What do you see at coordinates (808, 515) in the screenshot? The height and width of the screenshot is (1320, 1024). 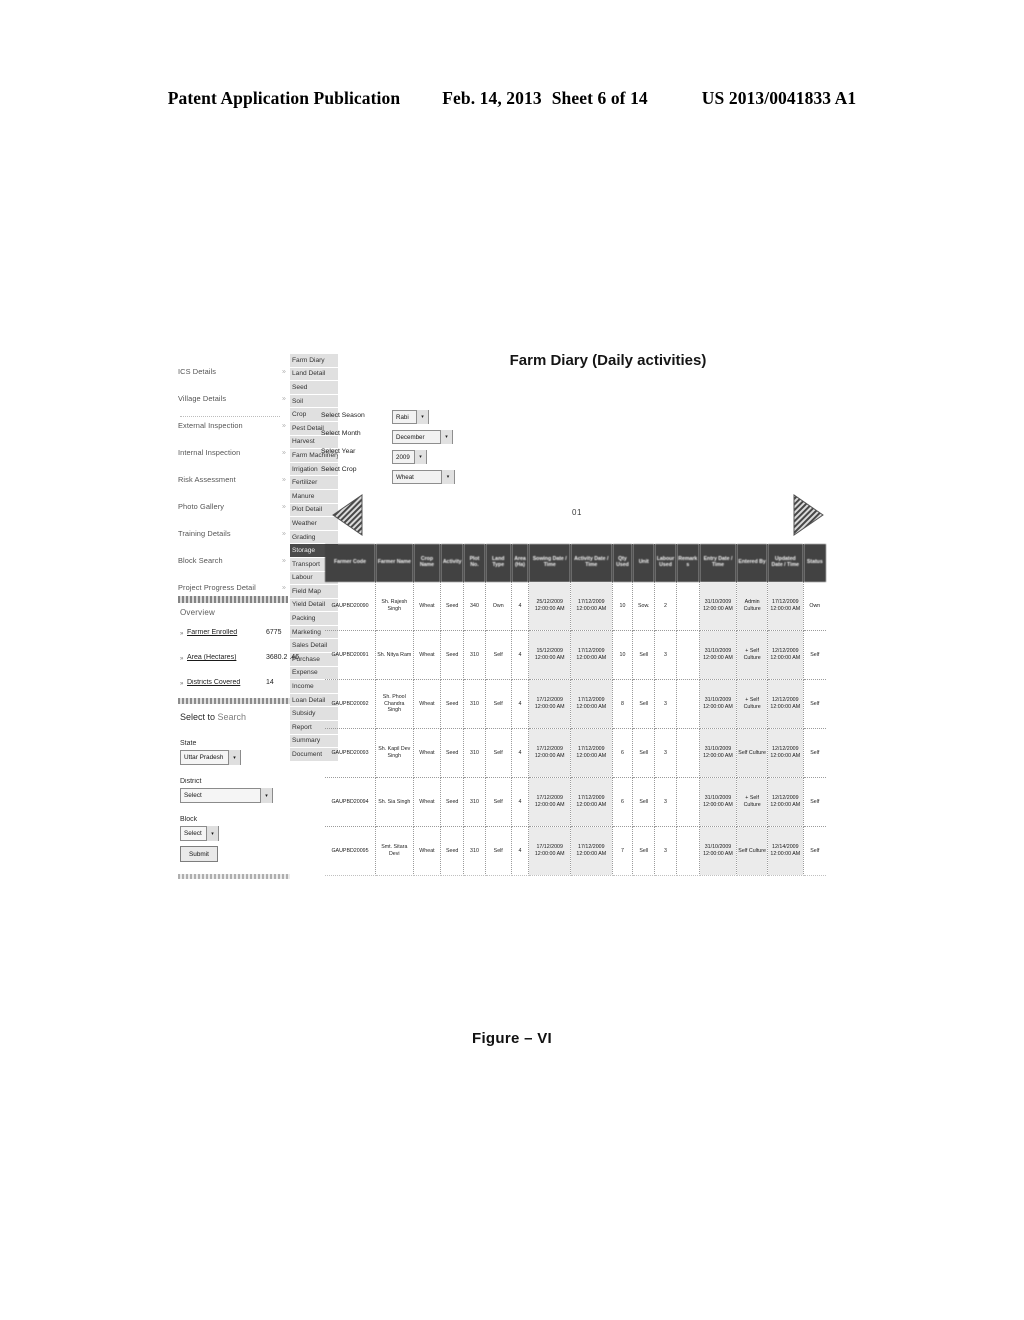 I see `next-page-button` at bounding box center [808, 515].